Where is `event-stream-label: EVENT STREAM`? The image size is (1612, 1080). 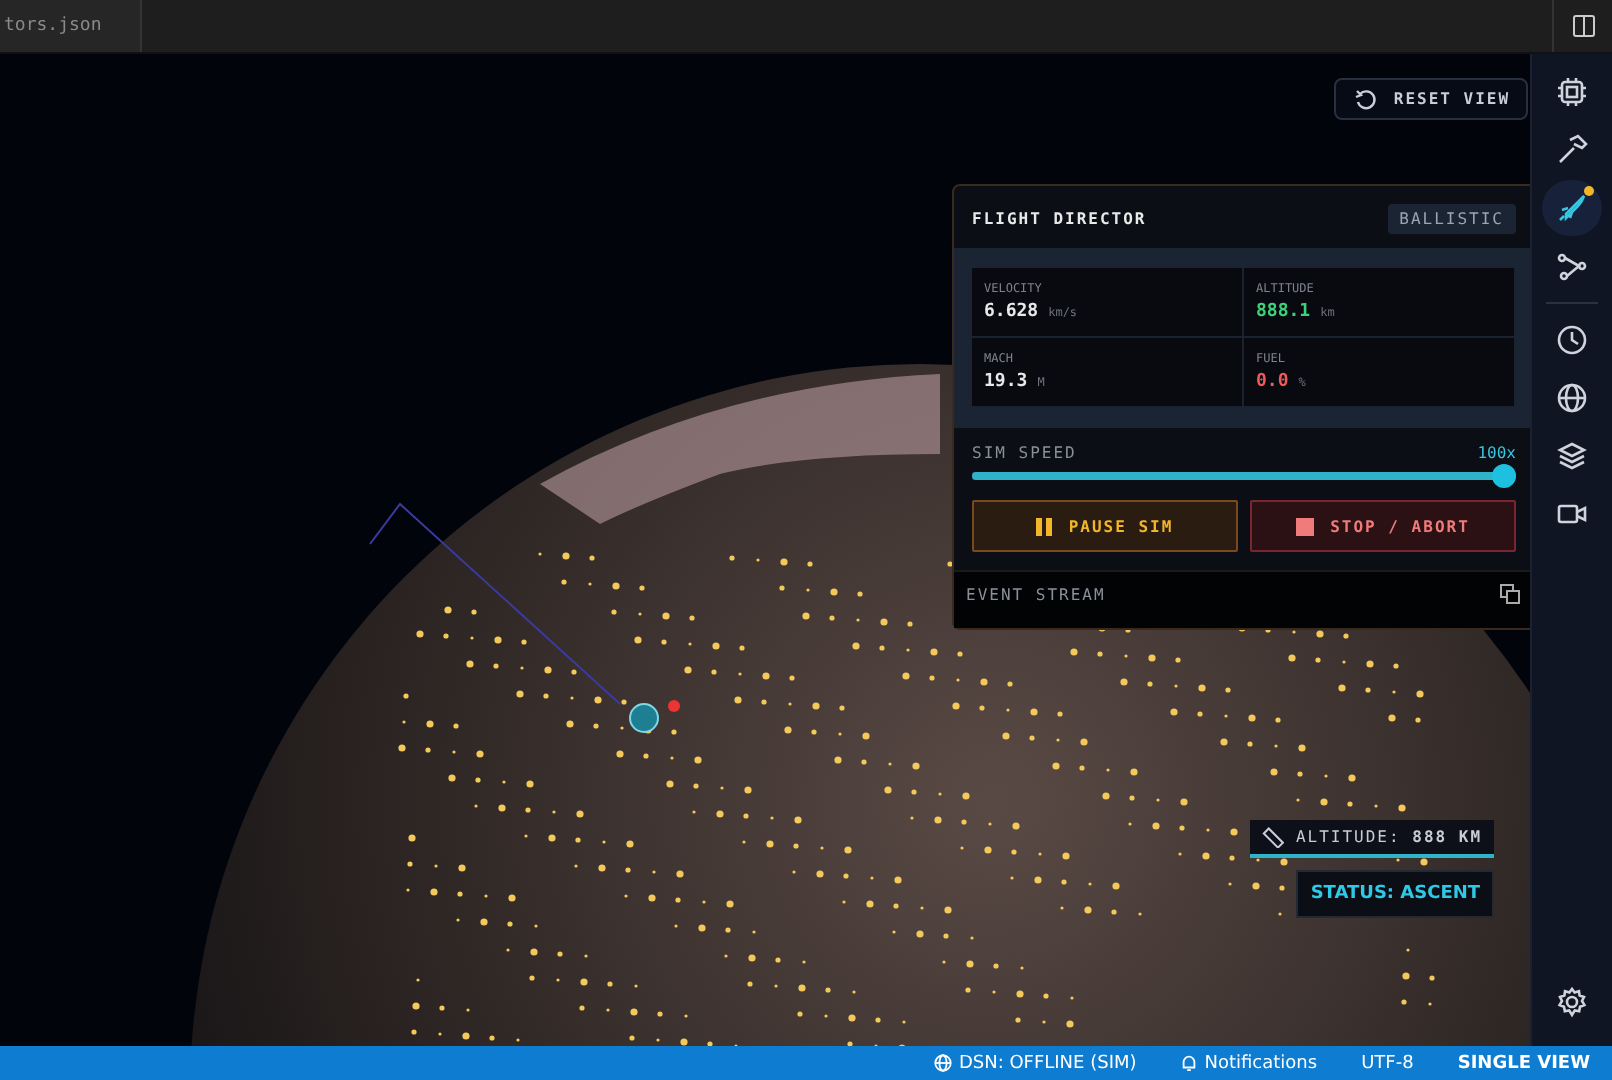
event-stream-label: EVENT STREAM is located at coordinates (1036, 594).